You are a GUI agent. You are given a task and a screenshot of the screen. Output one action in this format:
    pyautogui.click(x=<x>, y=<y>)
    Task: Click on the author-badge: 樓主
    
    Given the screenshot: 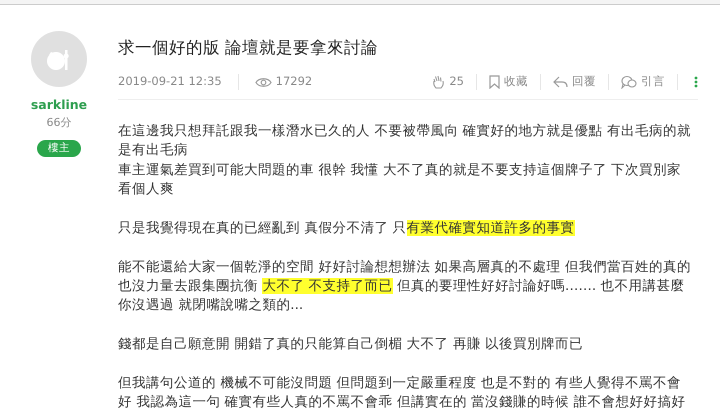 What is the action you would take?
    pyautogui.click(x=59, y=149)
    